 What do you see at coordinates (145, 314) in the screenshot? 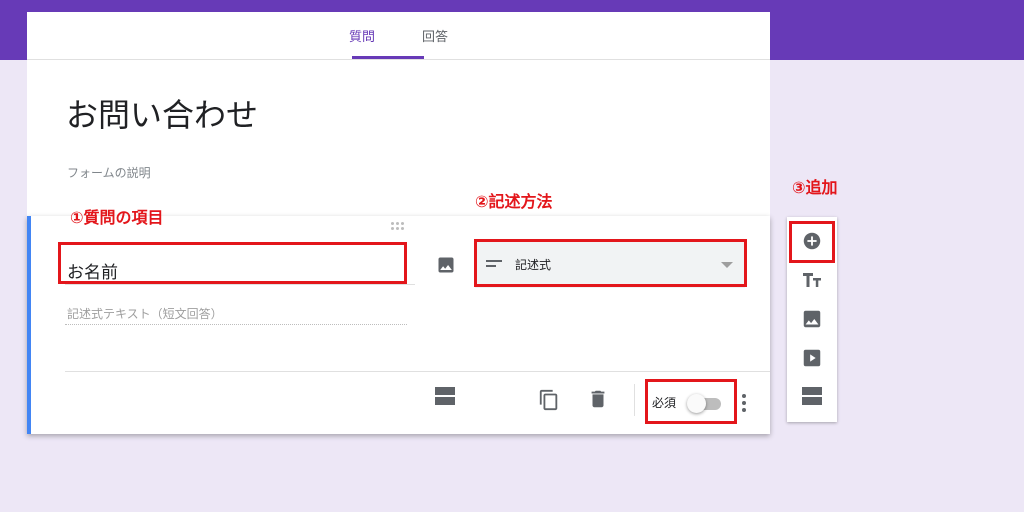
I see `answer-placeholder: 記述式テキスト（短文回答）` at bounding box center [145, 314].